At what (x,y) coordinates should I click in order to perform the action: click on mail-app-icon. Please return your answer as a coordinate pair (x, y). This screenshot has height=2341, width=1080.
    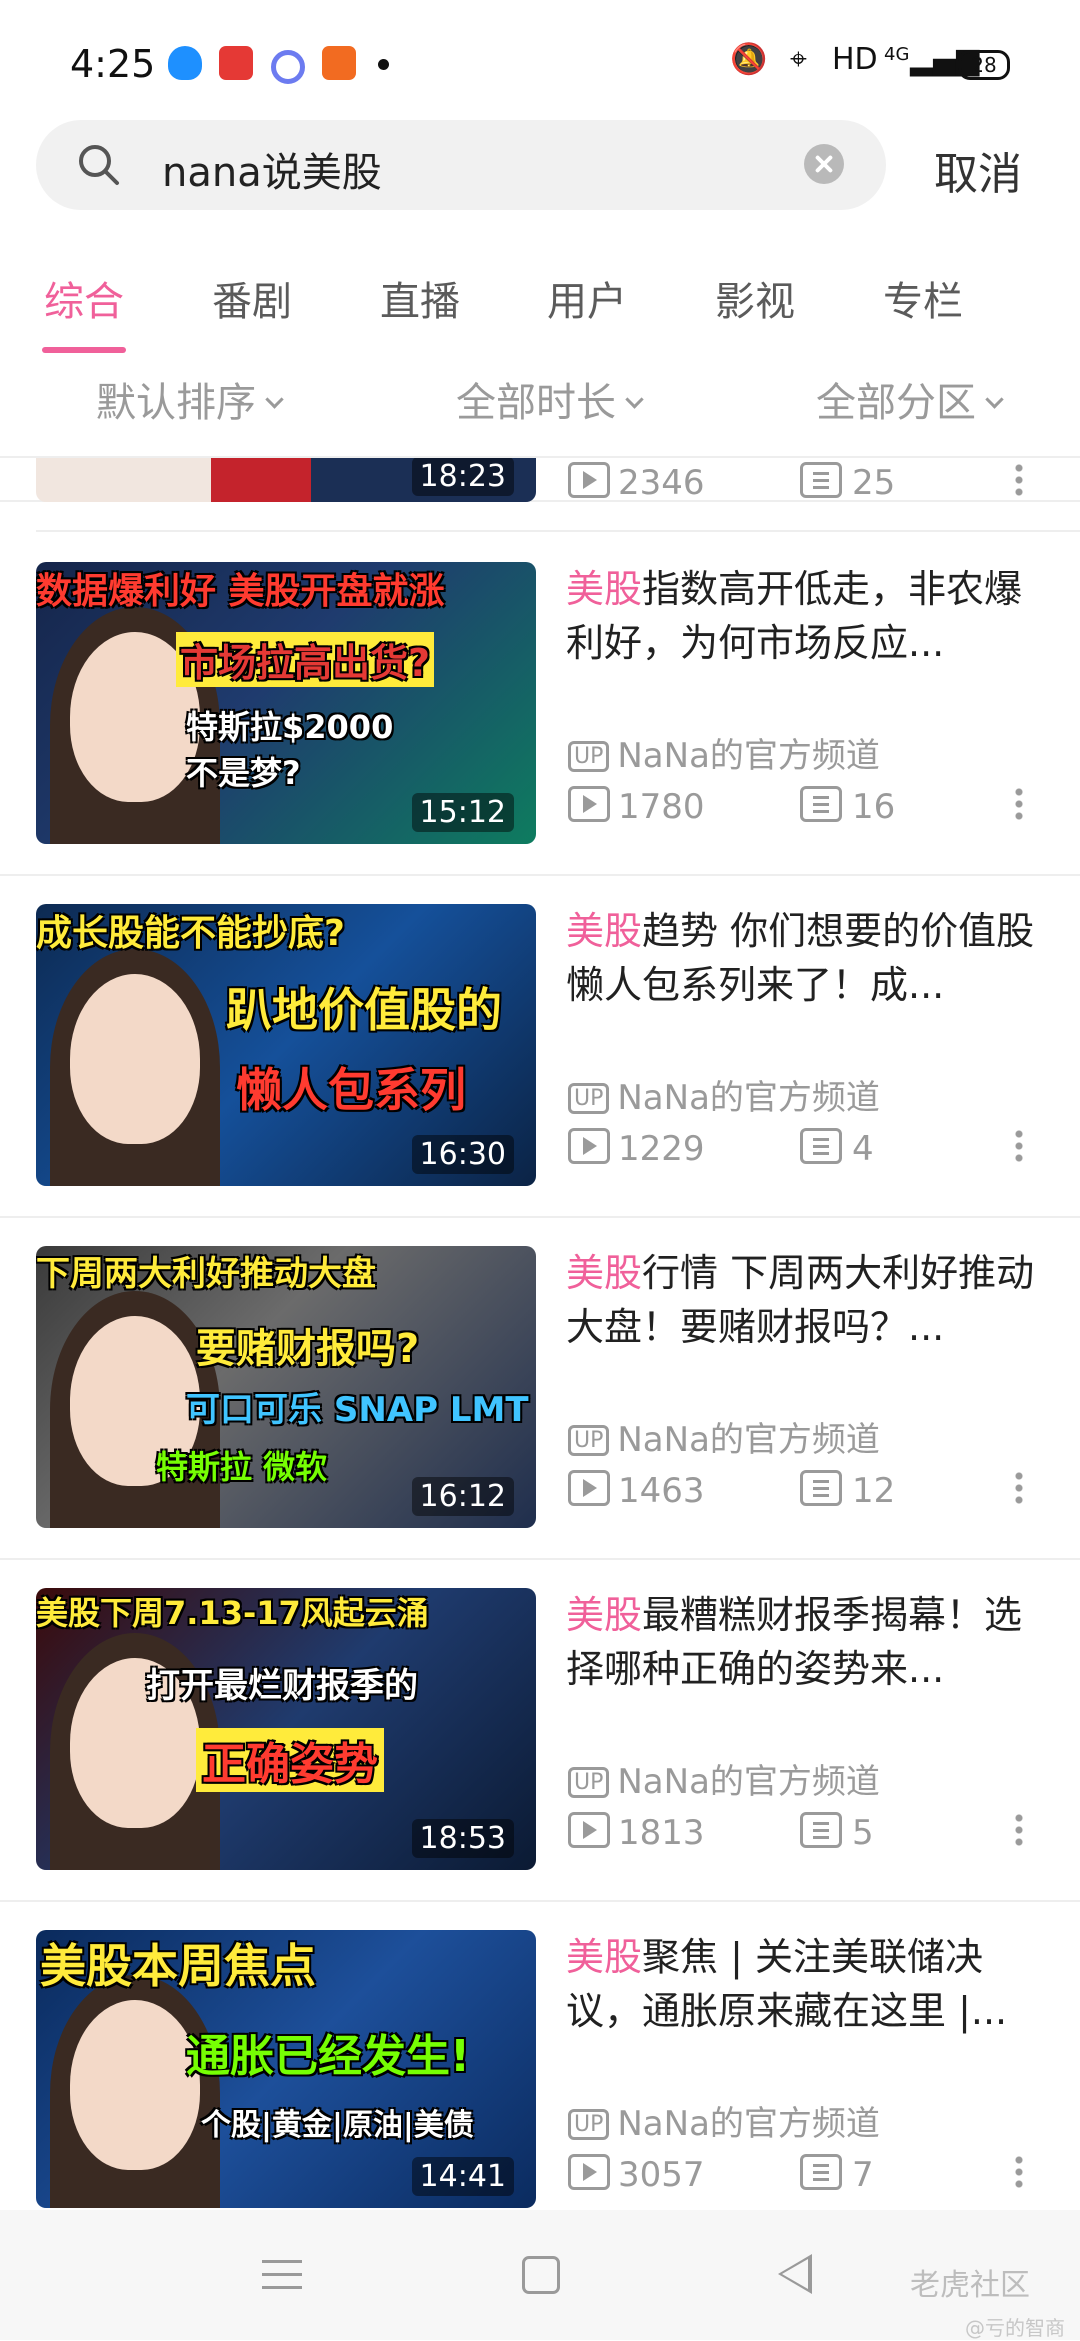
    Looking at the image, I should click on (339, 63).